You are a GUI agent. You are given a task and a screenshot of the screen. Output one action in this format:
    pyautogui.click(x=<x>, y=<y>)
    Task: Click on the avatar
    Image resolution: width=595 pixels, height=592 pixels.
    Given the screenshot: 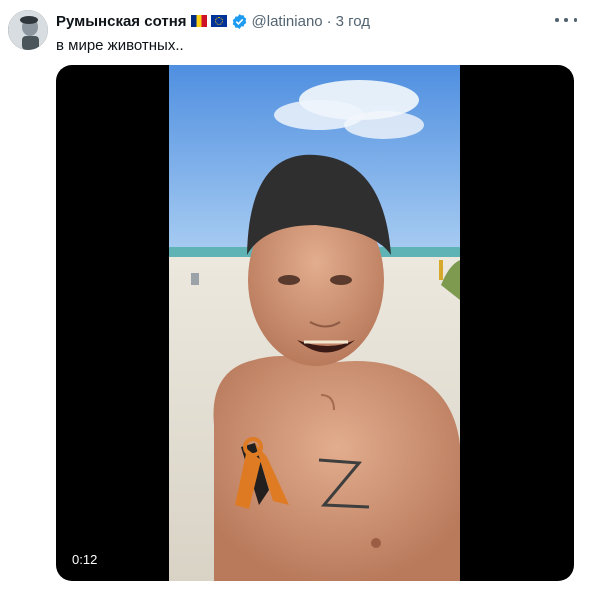 What is the action you would take?
    pyautogui.click(x=28, y=30)
    